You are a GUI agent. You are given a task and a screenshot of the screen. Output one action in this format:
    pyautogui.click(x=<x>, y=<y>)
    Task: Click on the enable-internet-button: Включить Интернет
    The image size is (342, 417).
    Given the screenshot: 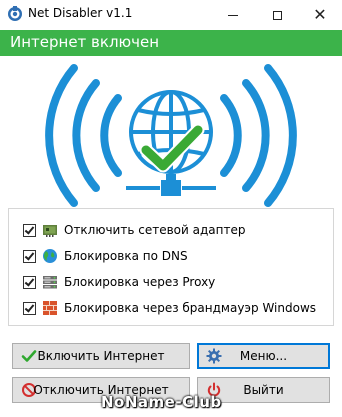 What is the action you would take?
    pyautogui.click(x=101, y=356)
    